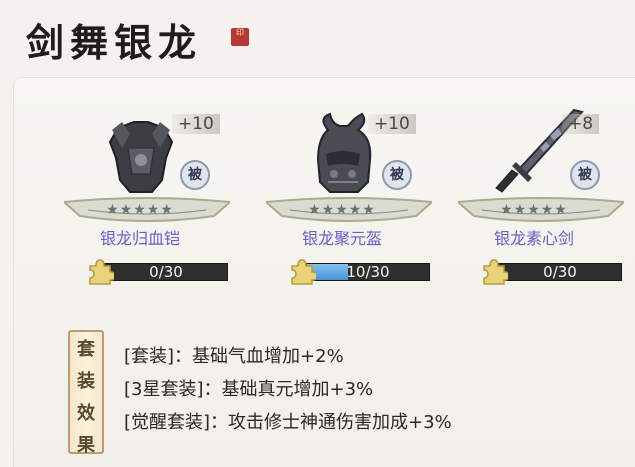  I want to click on set-effect-label: 套 装 效 果, so click(86, 393).